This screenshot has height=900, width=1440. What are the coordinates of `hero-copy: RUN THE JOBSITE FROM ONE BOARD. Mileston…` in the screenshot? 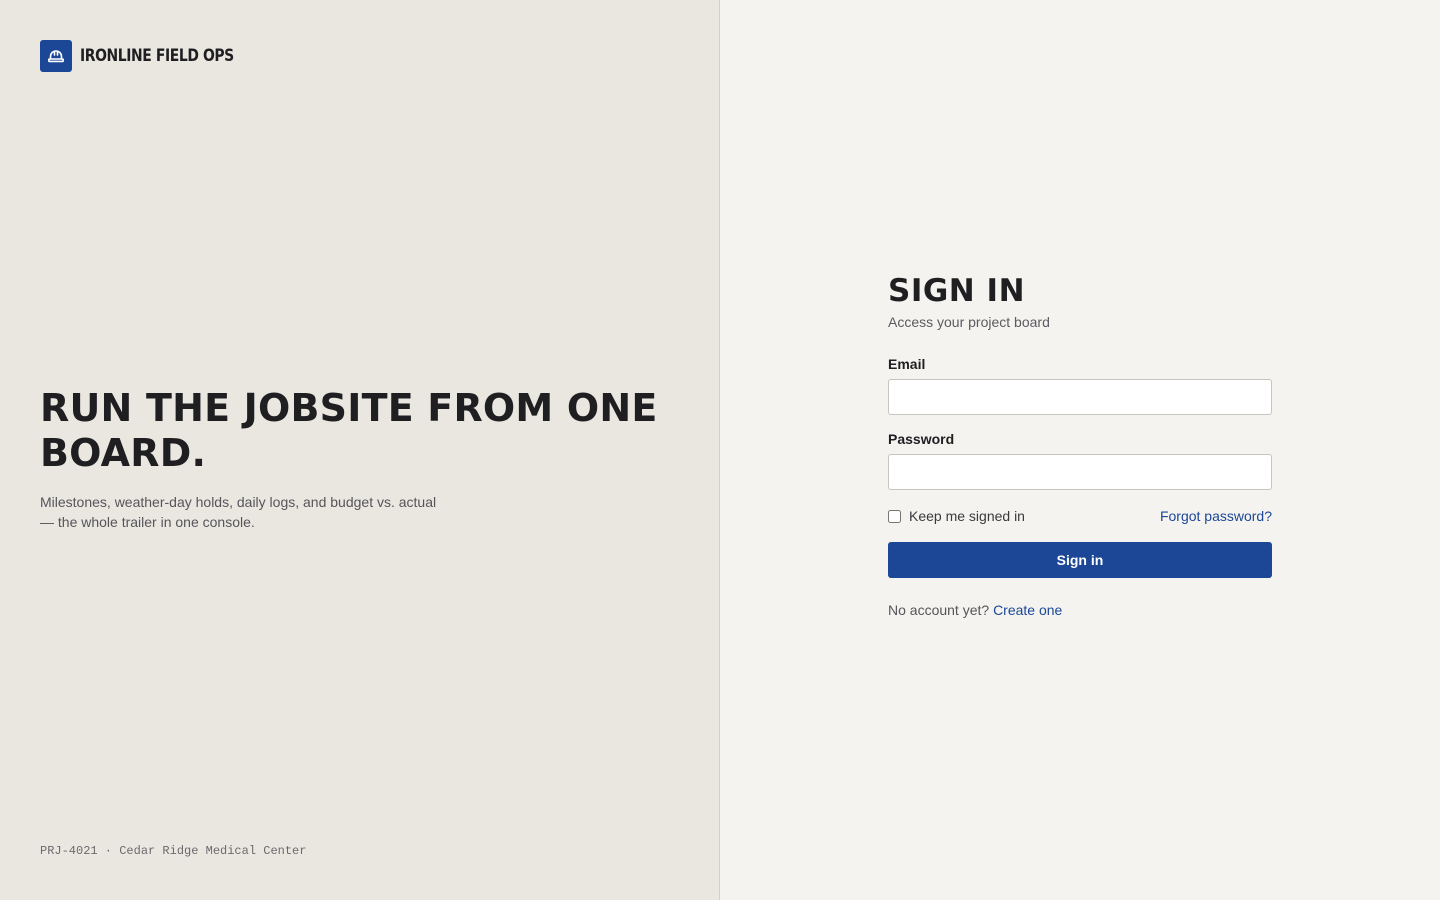 It's located at (360, 459).